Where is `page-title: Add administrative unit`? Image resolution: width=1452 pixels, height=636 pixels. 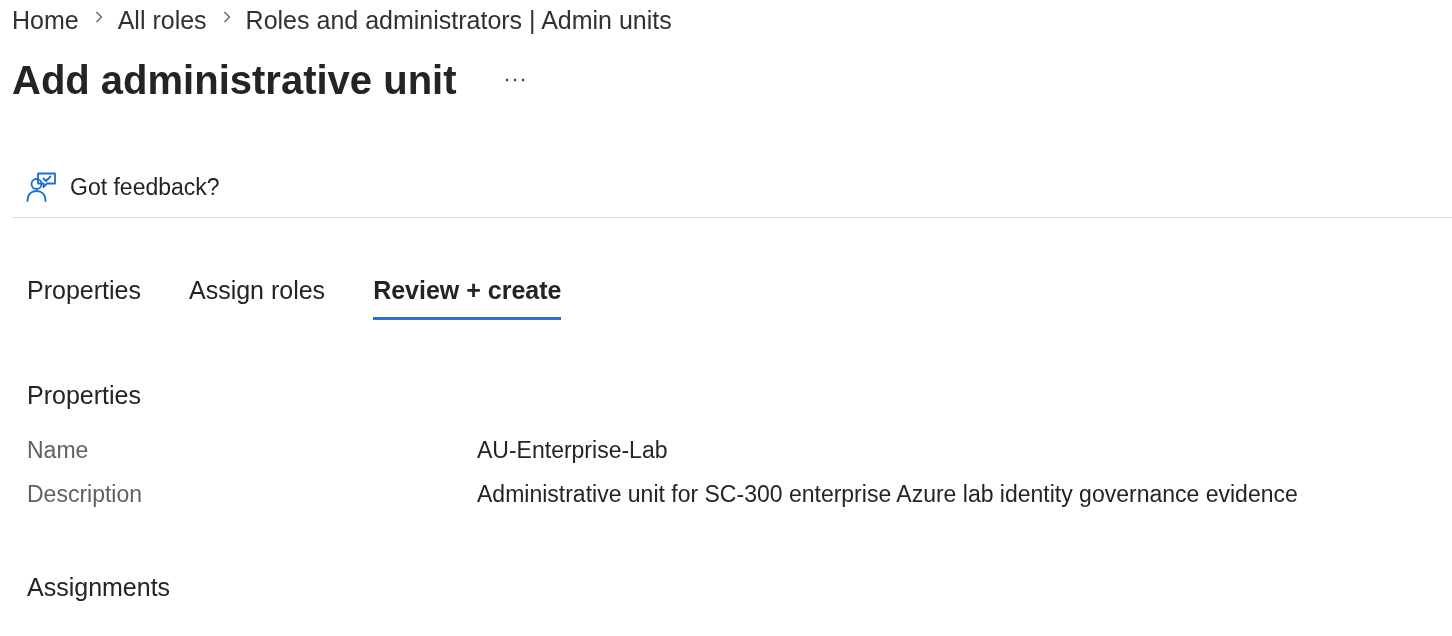
page-title: Add administrative unit is located at coordinates (234, 80).